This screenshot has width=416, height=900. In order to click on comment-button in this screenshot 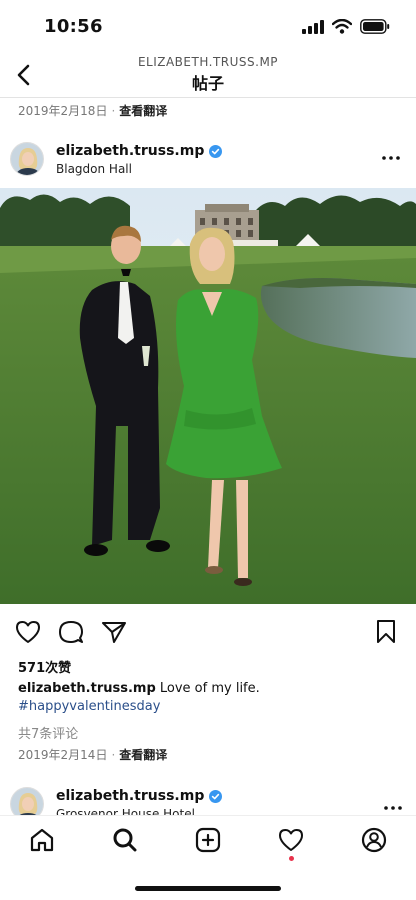, I will do `click(71, 632)`.